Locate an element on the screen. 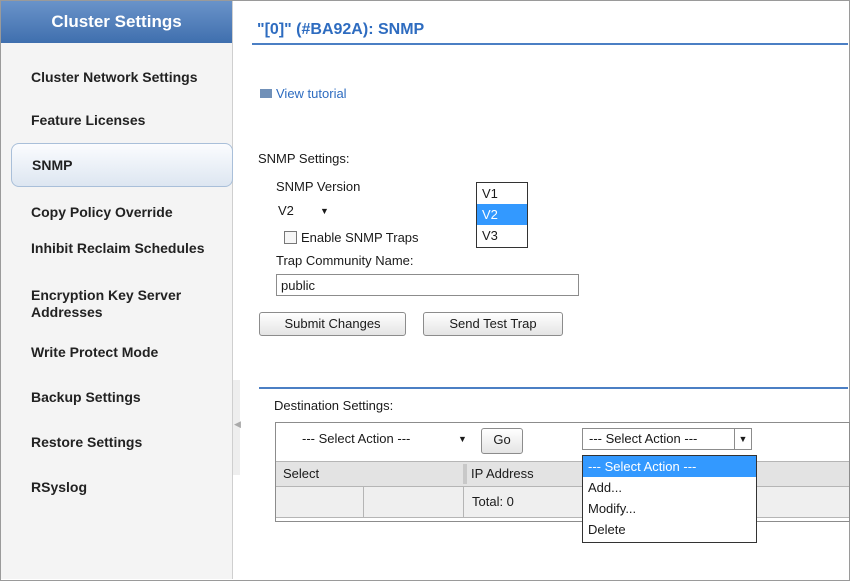 The image size is (850, 581). snmp-version-select: V2 ▼ is located at coordinates (304, 211).